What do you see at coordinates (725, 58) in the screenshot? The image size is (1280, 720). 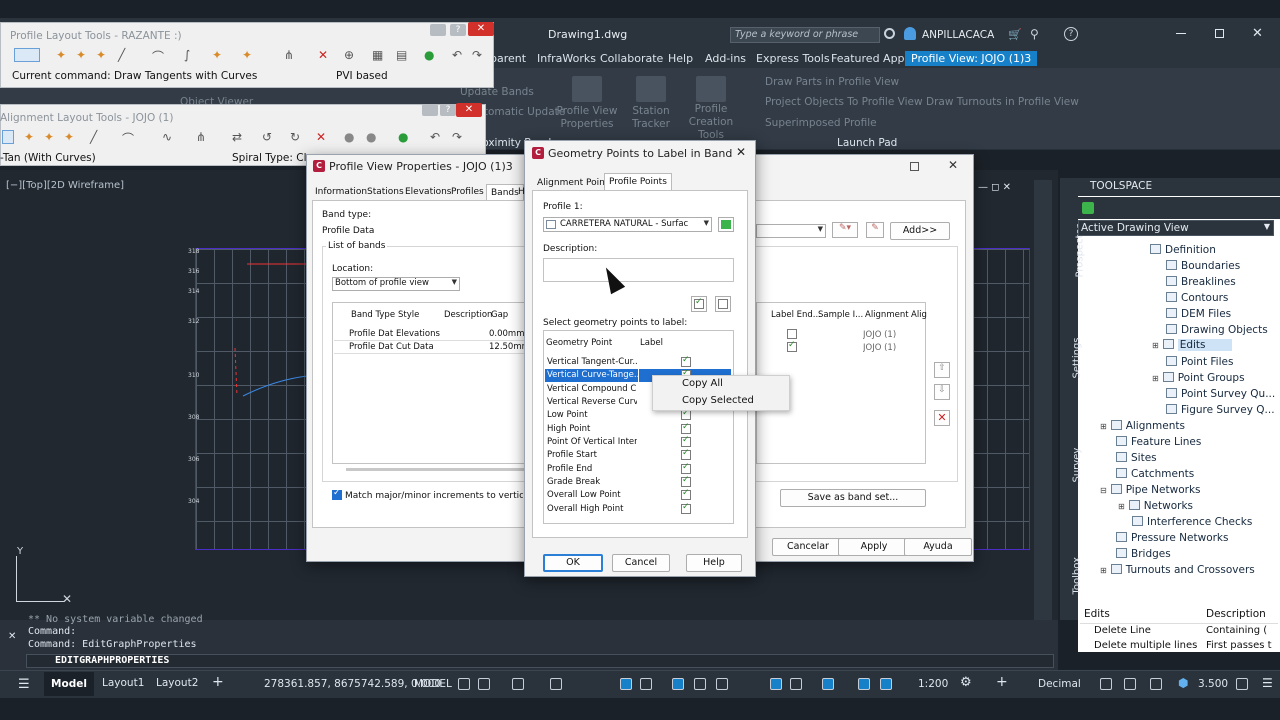 I see `tab-add-ins: Add-ins` at bounding box center [725, 58].